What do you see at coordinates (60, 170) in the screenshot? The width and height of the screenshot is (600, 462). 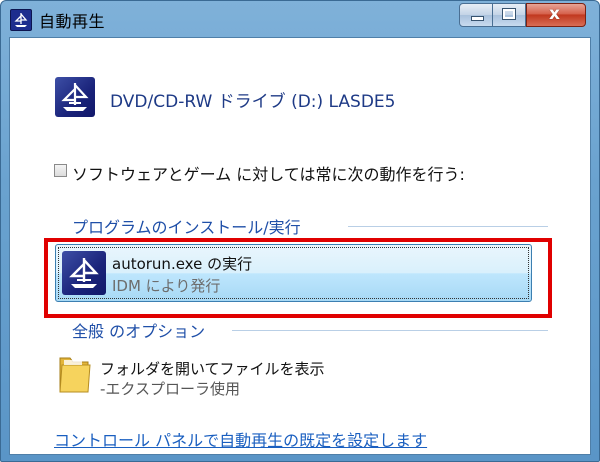 I see `always-do-checkbox` at bounding box center [60, 170].